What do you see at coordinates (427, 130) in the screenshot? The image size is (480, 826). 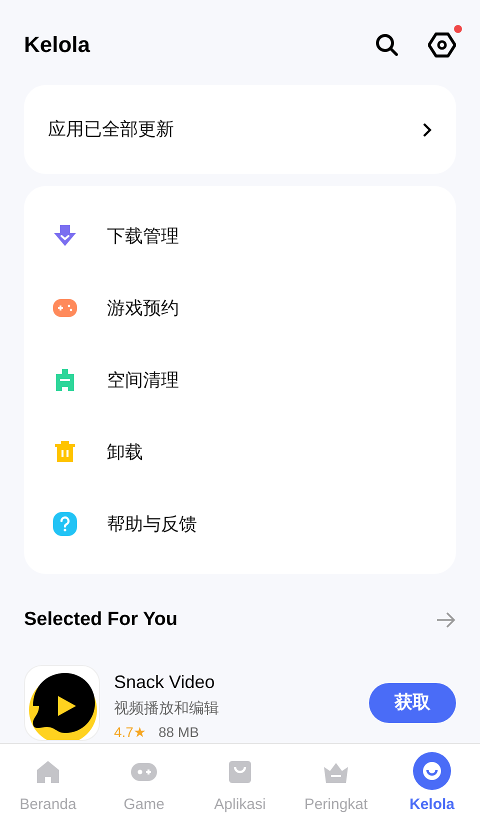 I see `chevron-right-icon` at bounding box center [427, 130].